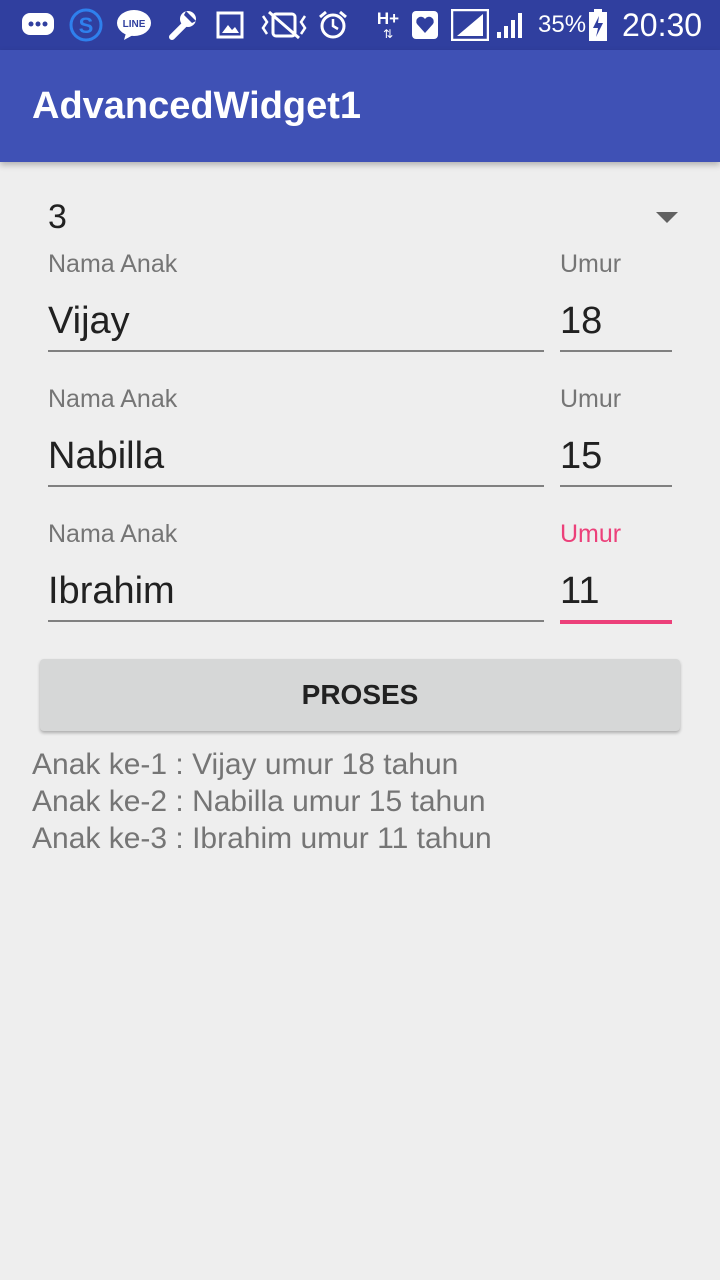  I want to click on child-age-input: 18, so click(581, 321).